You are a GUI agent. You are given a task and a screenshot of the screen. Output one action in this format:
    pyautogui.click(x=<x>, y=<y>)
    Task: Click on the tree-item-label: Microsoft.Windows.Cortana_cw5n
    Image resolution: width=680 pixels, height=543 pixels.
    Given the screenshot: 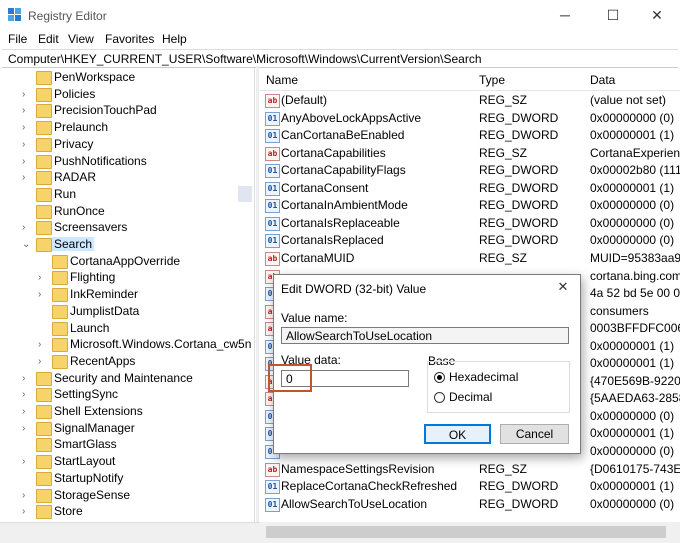 What is the action you would take?
    pyautogui.click(x=161, y=344)
    